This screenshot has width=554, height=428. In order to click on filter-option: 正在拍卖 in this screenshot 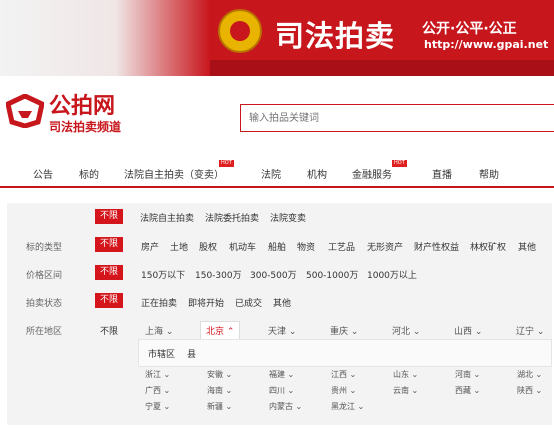, I will do `click(159, 302)`.